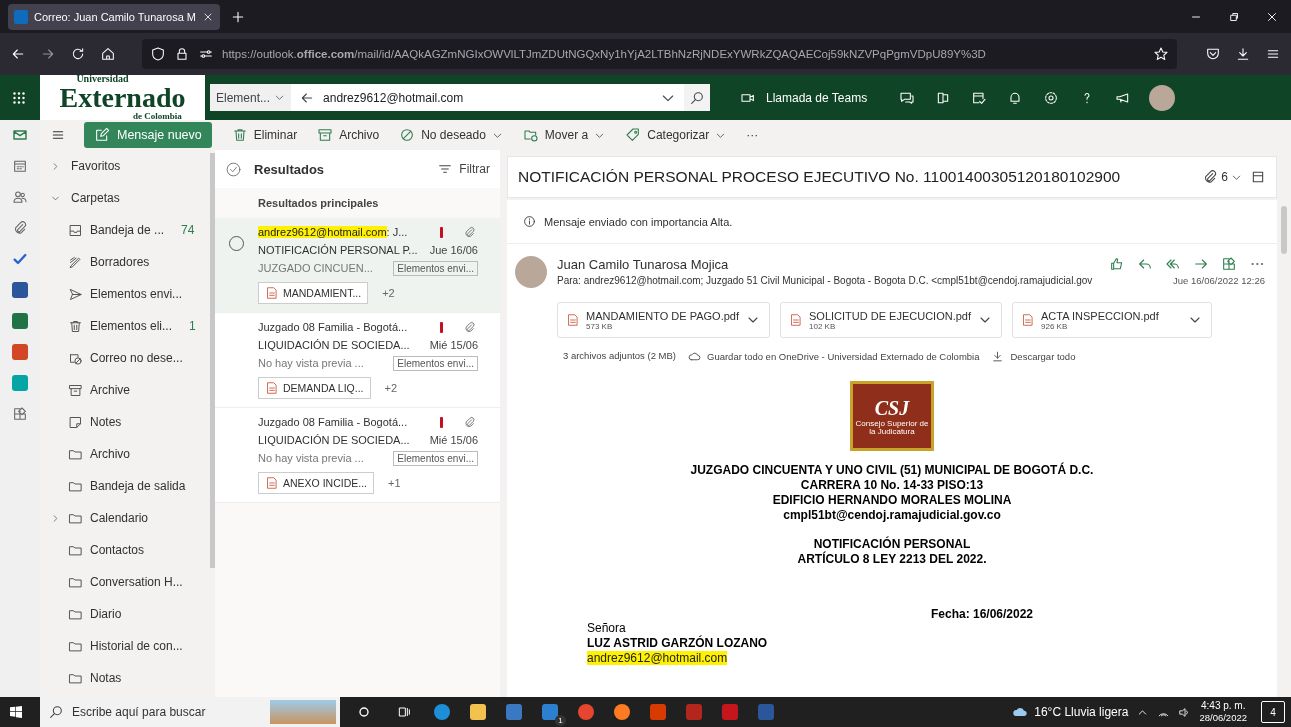 The height and width of the screenshot is (727, 1291). I want to click on settings-icon, so click(1051, 97).